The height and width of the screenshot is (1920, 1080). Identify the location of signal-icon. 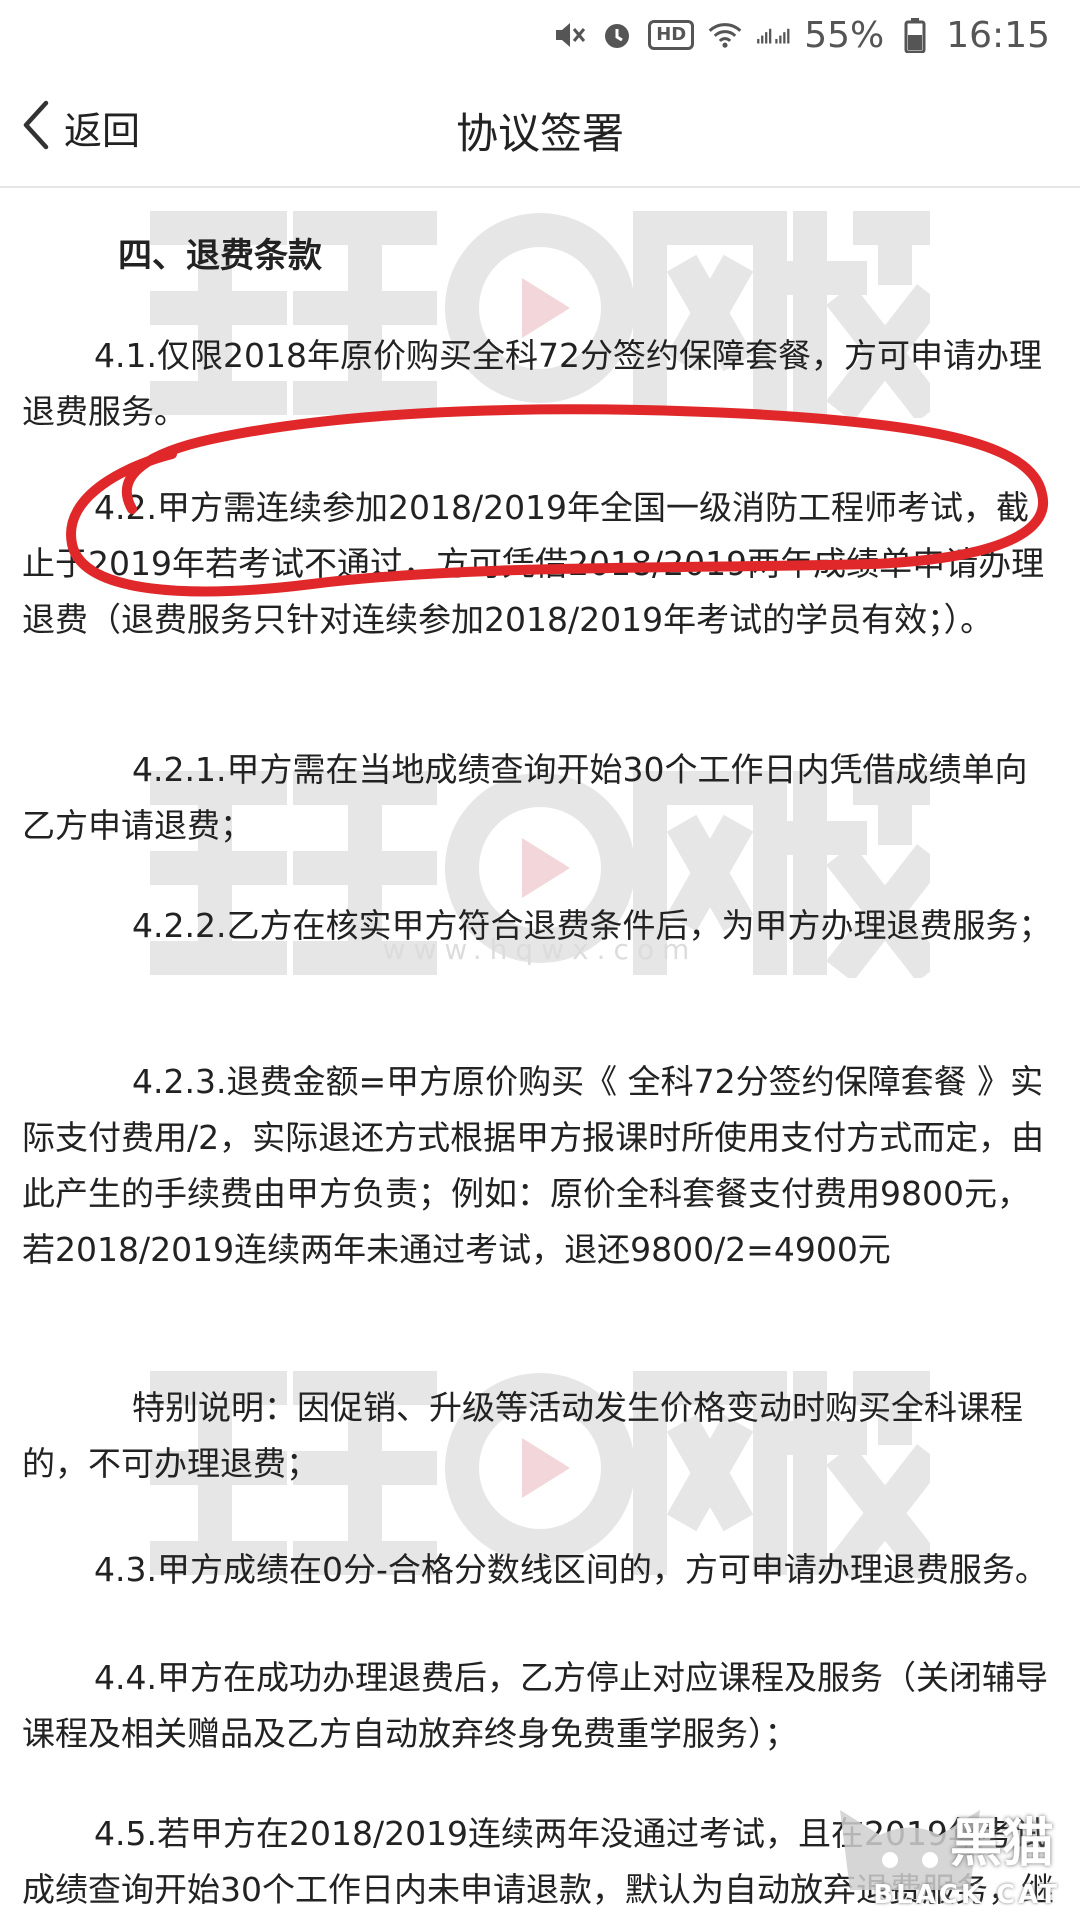
(773, 35).